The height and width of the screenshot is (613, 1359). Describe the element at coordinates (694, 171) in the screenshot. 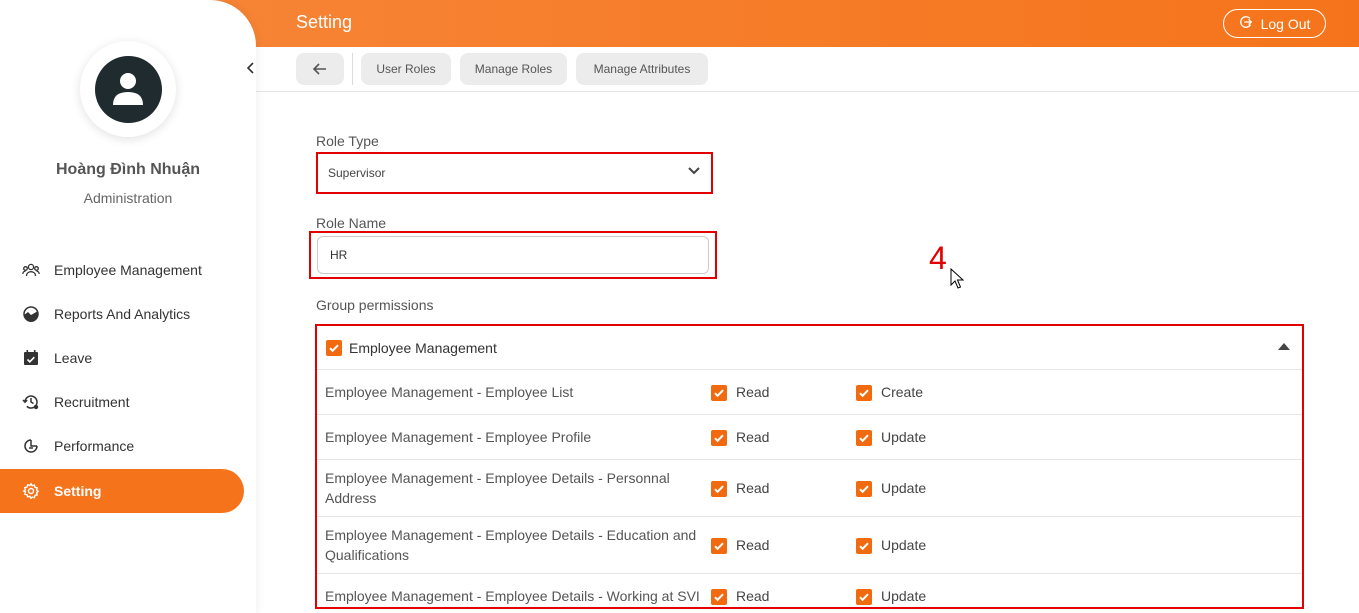

I see `chevron-down-icon` at that location.